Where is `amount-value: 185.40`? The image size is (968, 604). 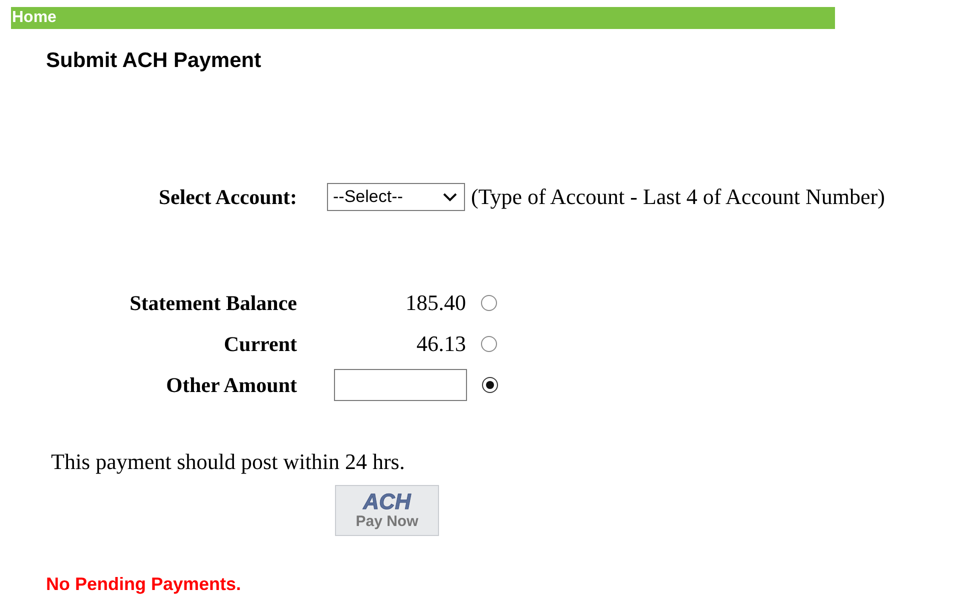
amount-value: 185.40 is located at coordinates (435, 303).